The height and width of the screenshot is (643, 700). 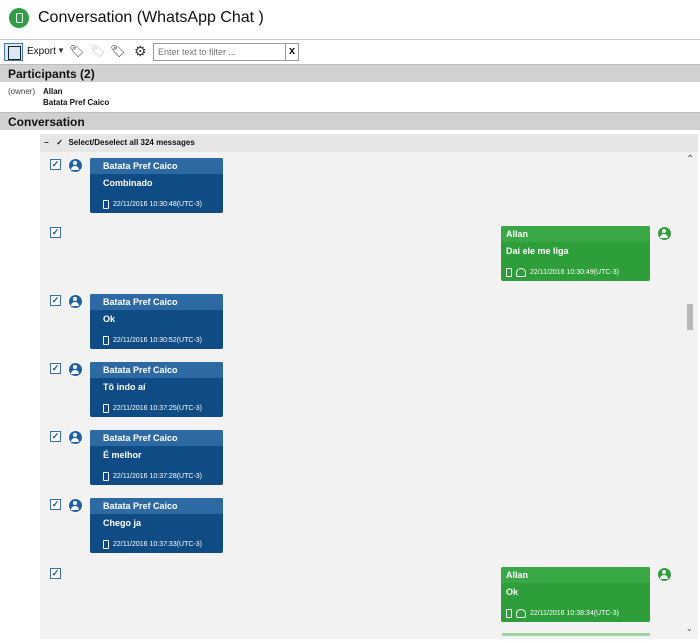 What do you see at coordinates (76, 51) in the screenshot?
I see `tag-add-icon: 🏷` at bounding box center [76, 51].